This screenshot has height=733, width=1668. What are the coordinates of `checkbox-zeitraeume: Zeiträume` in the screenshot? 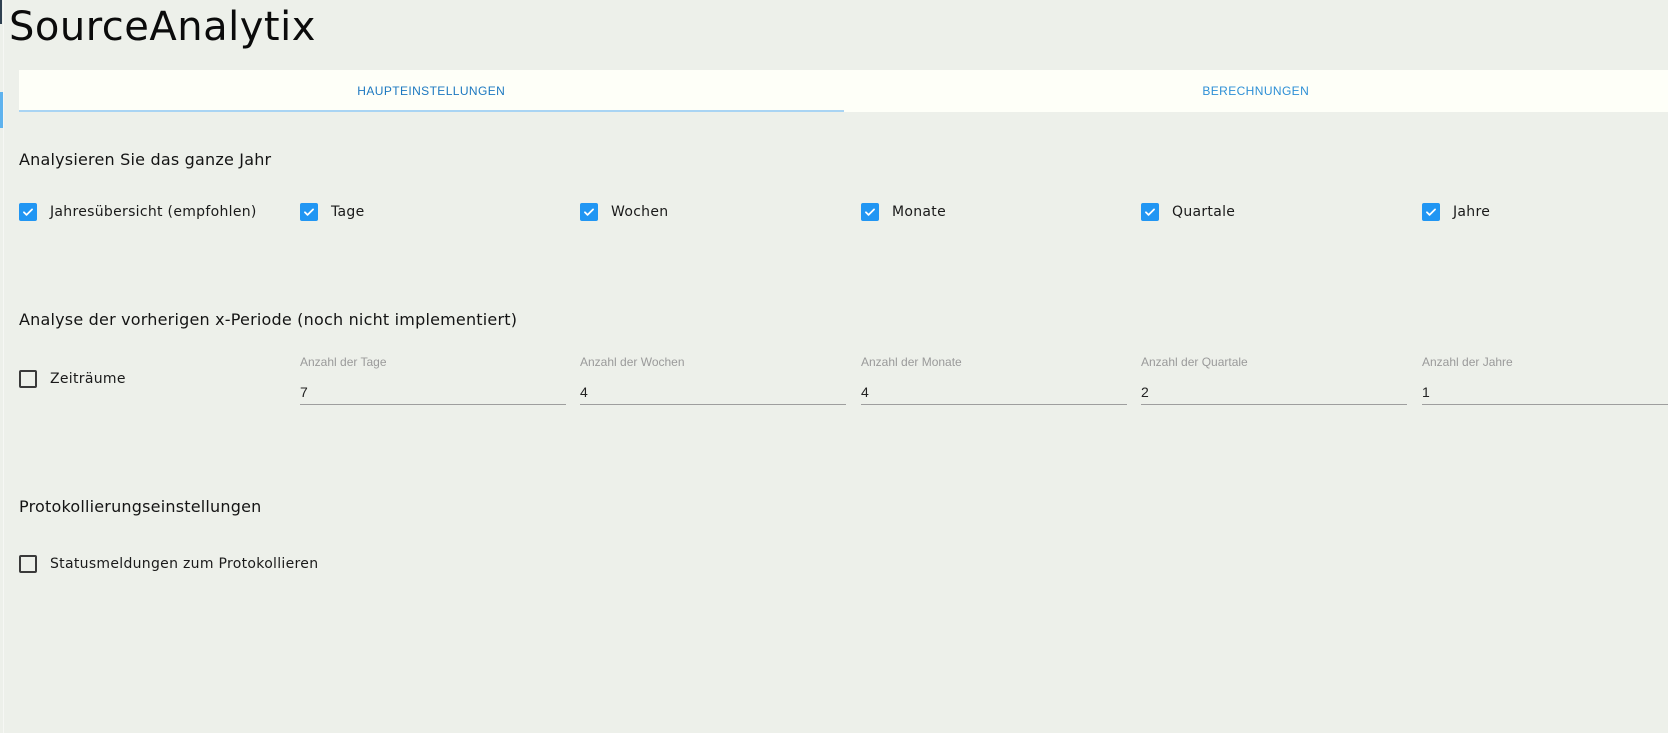 It's located at (72, 379).